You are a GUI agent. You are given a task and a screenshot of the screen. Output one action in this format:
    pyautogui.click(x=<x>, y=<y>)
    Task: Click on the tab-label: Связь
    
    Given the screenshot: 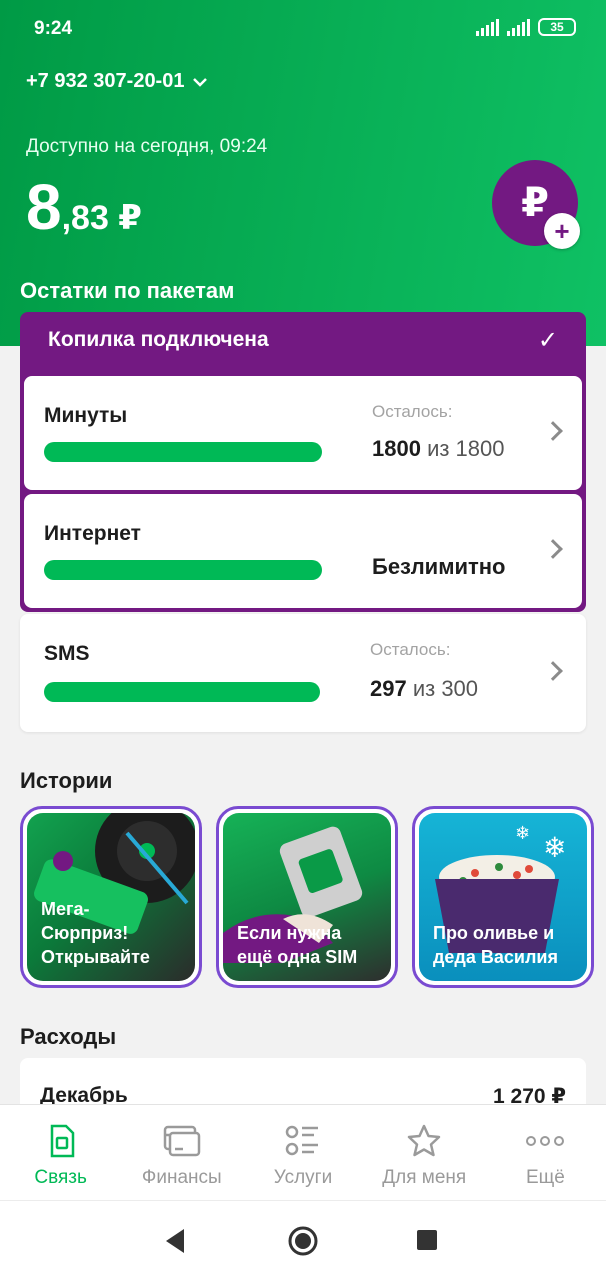 What is the action you would take?
    pyautogui.click(x=60, y=1177)
    